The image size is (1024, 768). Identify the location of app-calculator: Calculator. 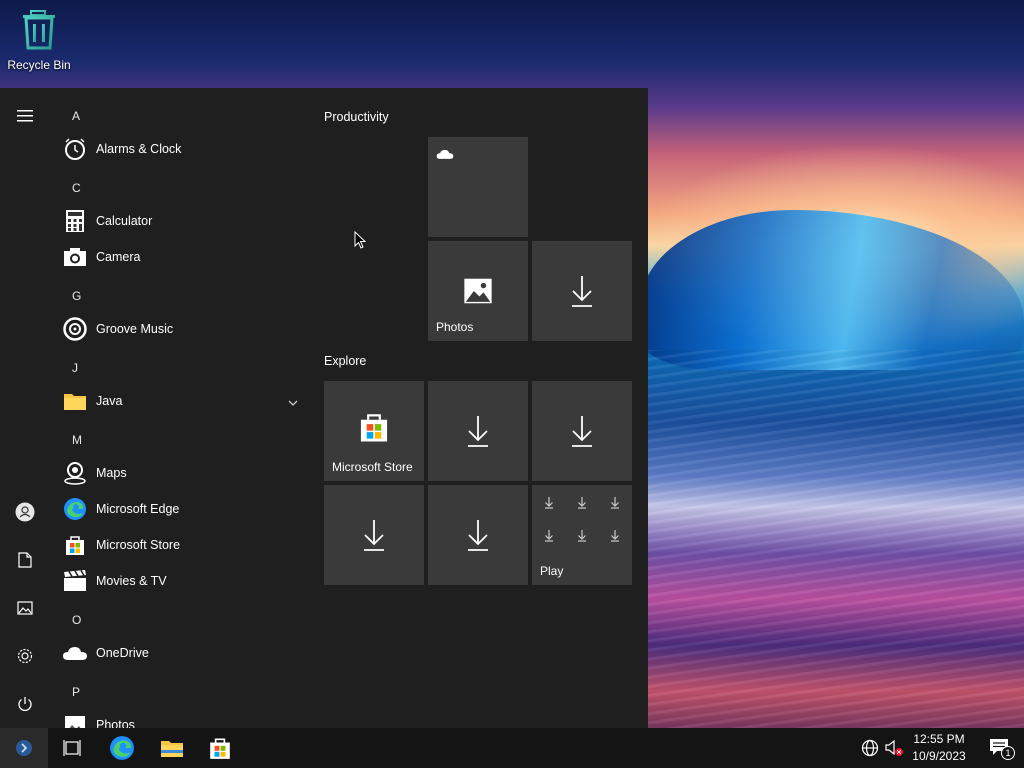
(186, 221).